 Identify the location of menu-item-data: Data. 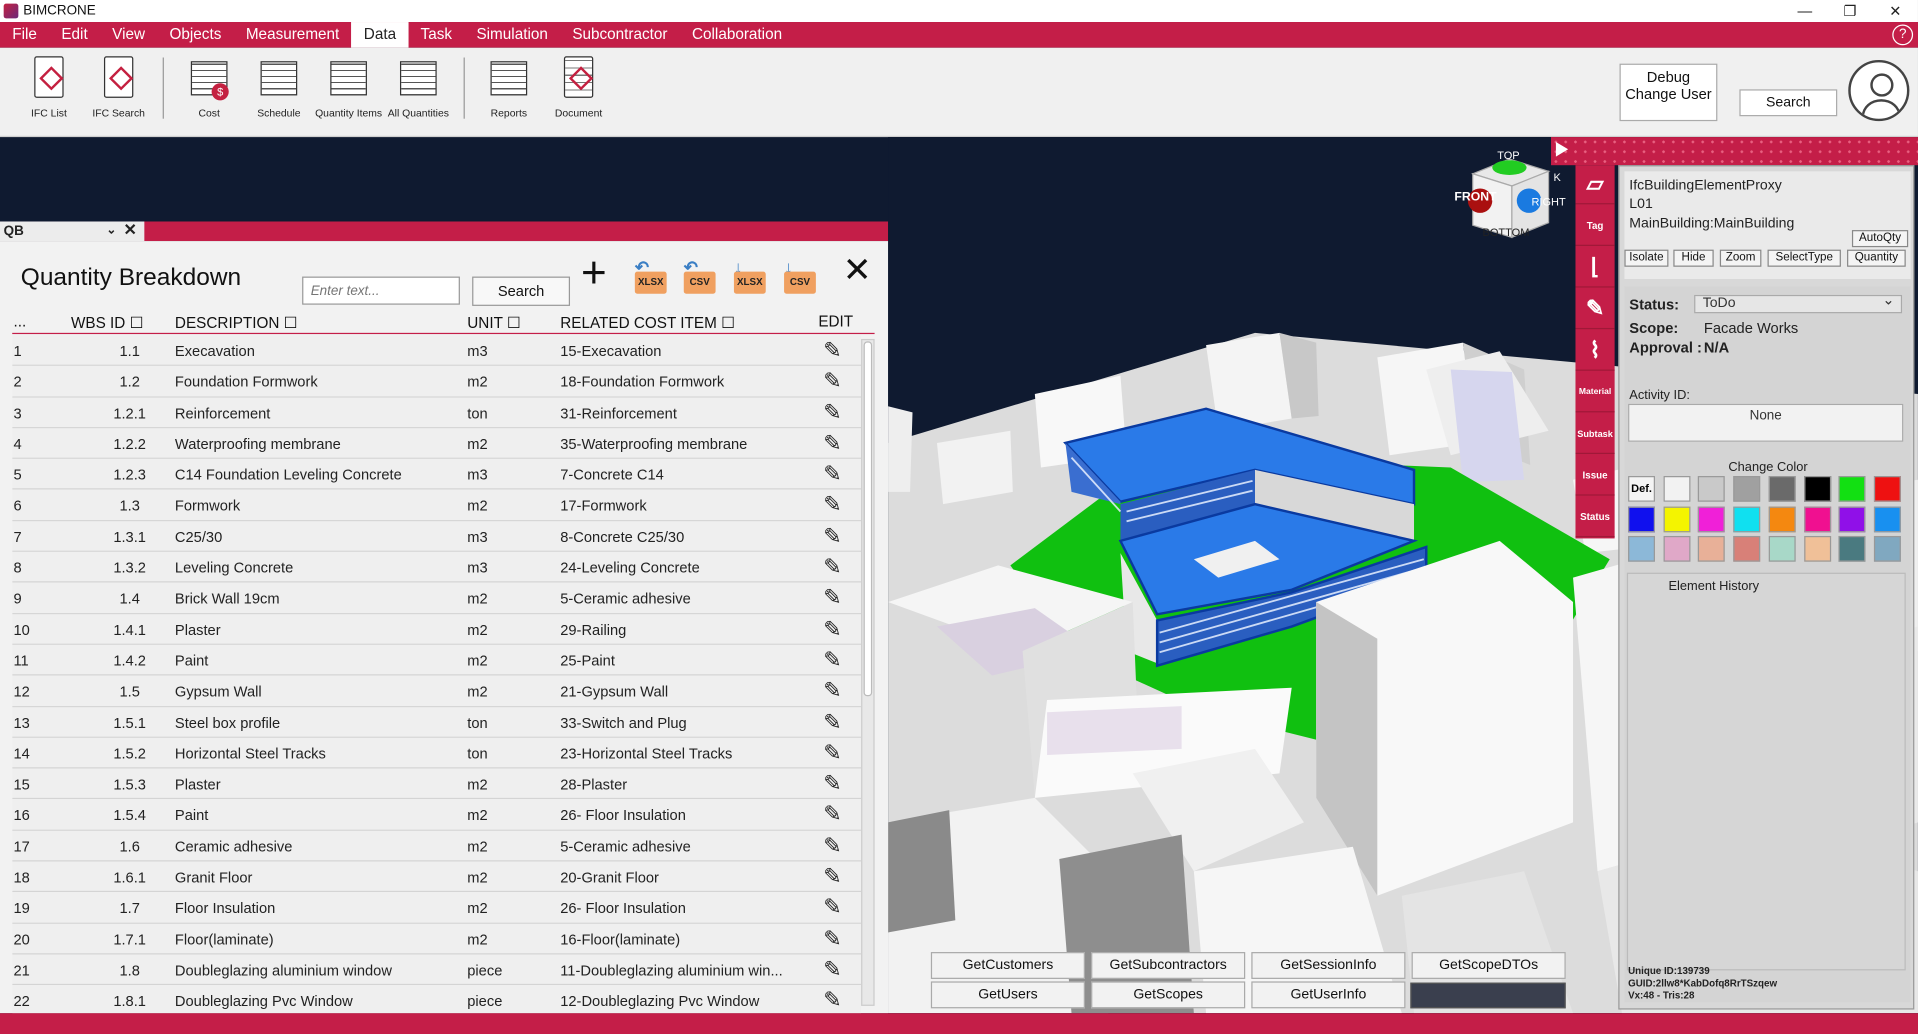
(380, 35).